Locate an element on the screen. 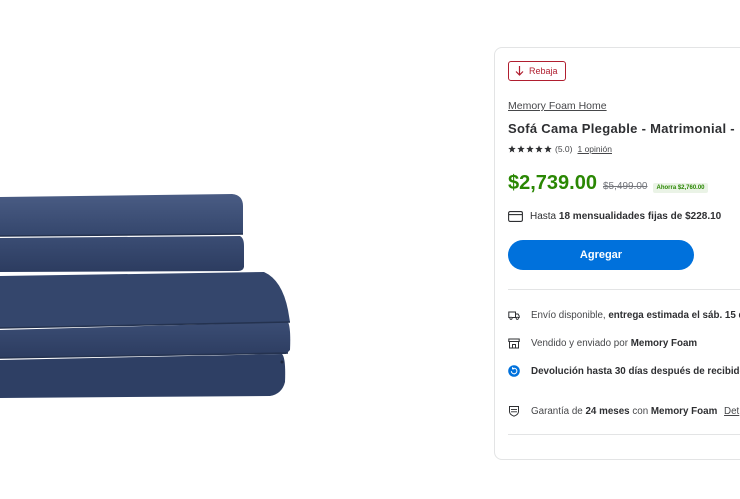  warranty-details-link: Det is located at coordinates (731, 411).